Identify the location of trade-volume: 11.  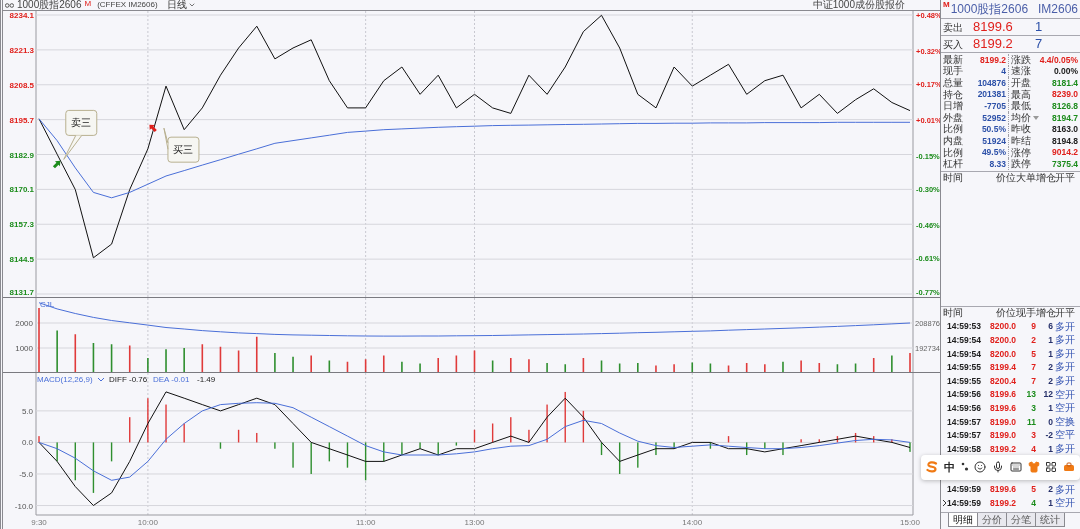
(1031, 422).